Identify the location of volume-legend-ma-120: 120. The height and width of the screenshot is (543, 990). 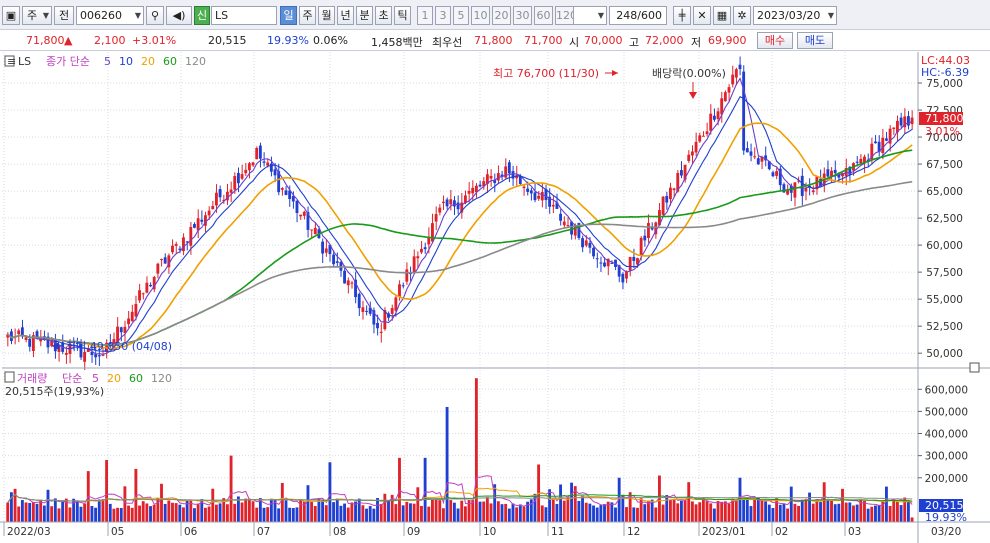
(161, 378).